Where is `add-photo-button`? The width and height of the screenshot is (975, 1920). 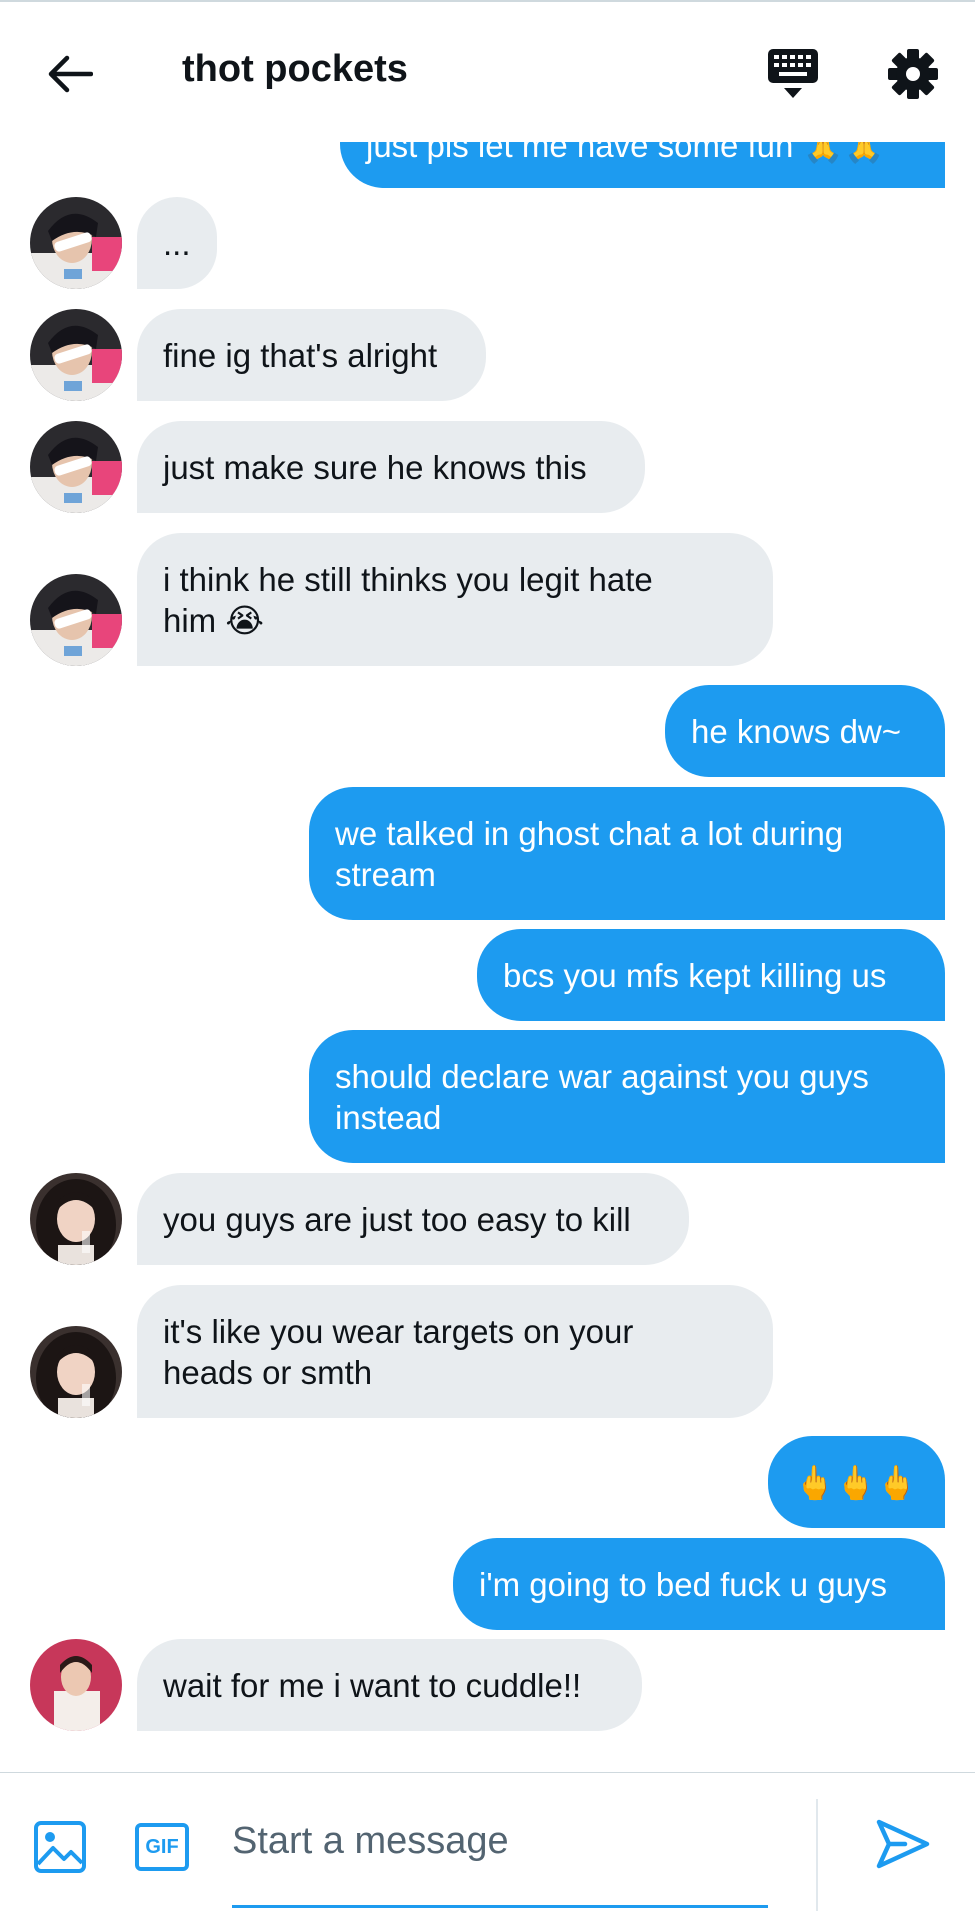
add-photo-button is located at coordinates (60, 1847).